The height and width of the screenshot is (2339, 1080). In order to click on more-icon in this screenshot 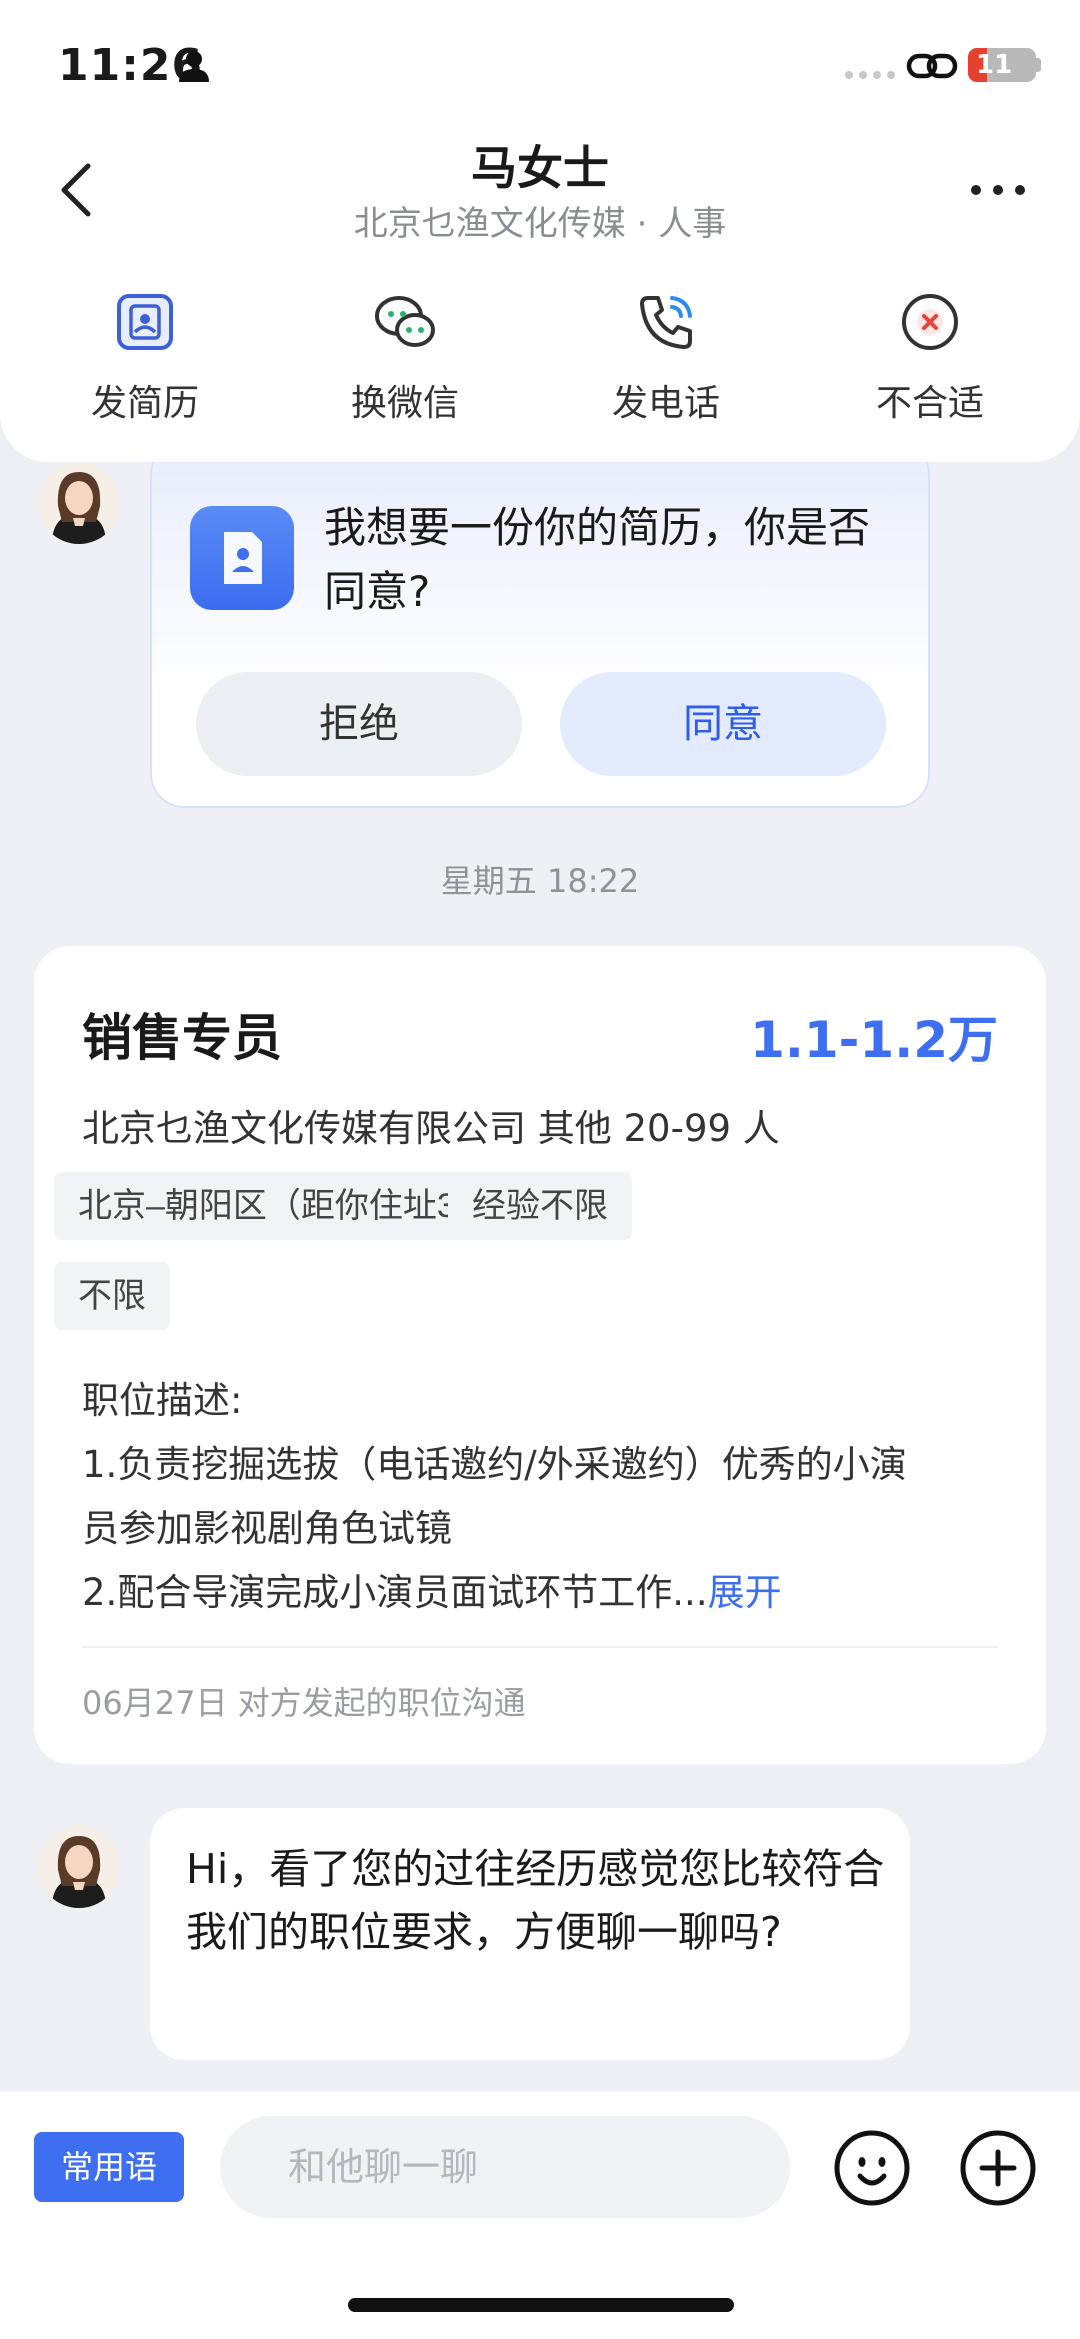, I will do `click(998, 190)`.